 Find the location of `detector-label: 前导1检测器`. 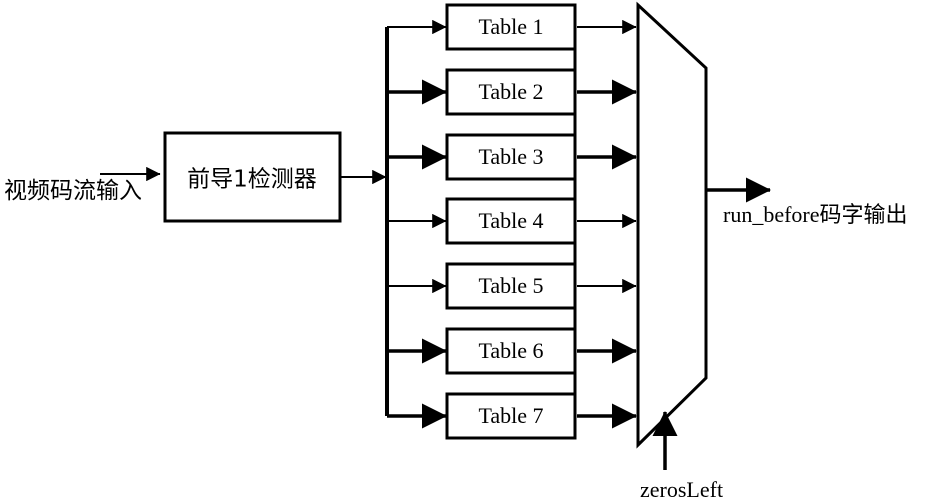

detector-label: 前导1检测器 is located at coordinates (252, 180).